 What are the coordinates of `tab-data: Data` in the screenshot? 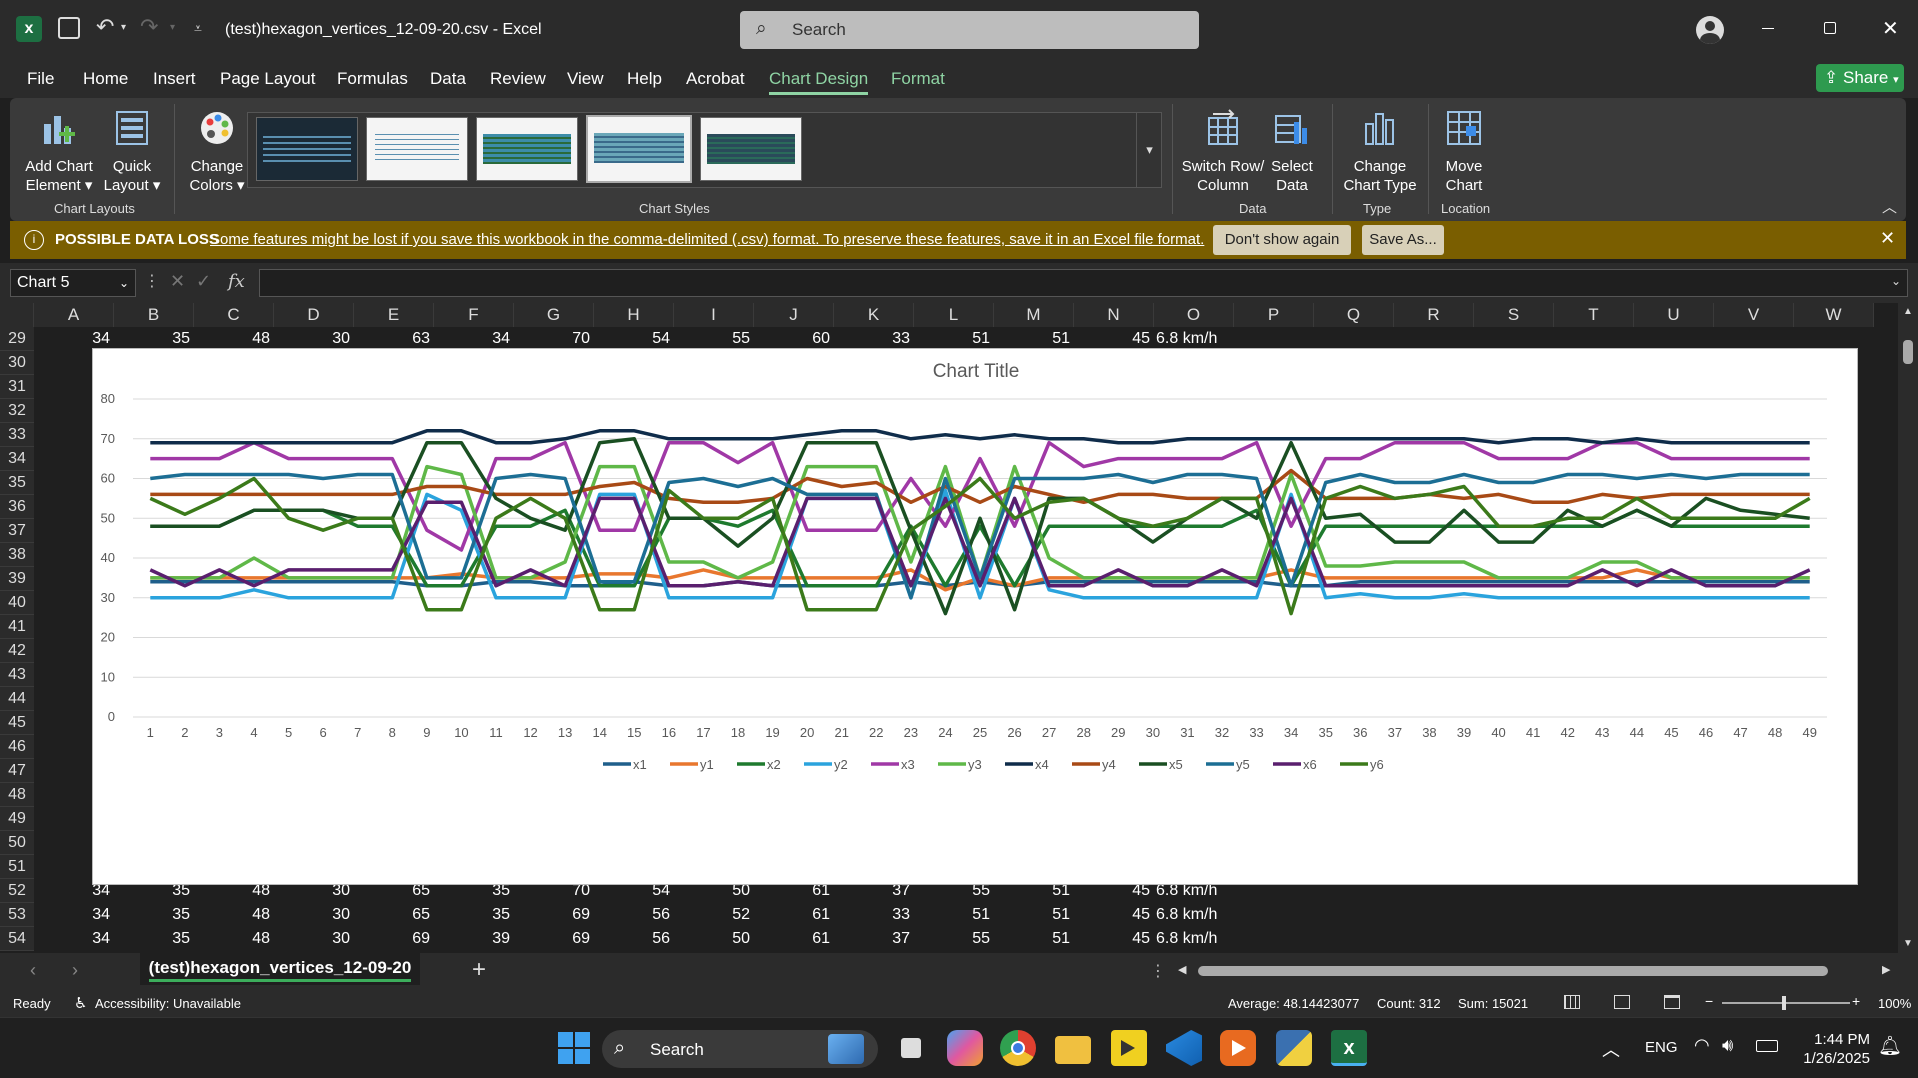 It's located at (448, 79).